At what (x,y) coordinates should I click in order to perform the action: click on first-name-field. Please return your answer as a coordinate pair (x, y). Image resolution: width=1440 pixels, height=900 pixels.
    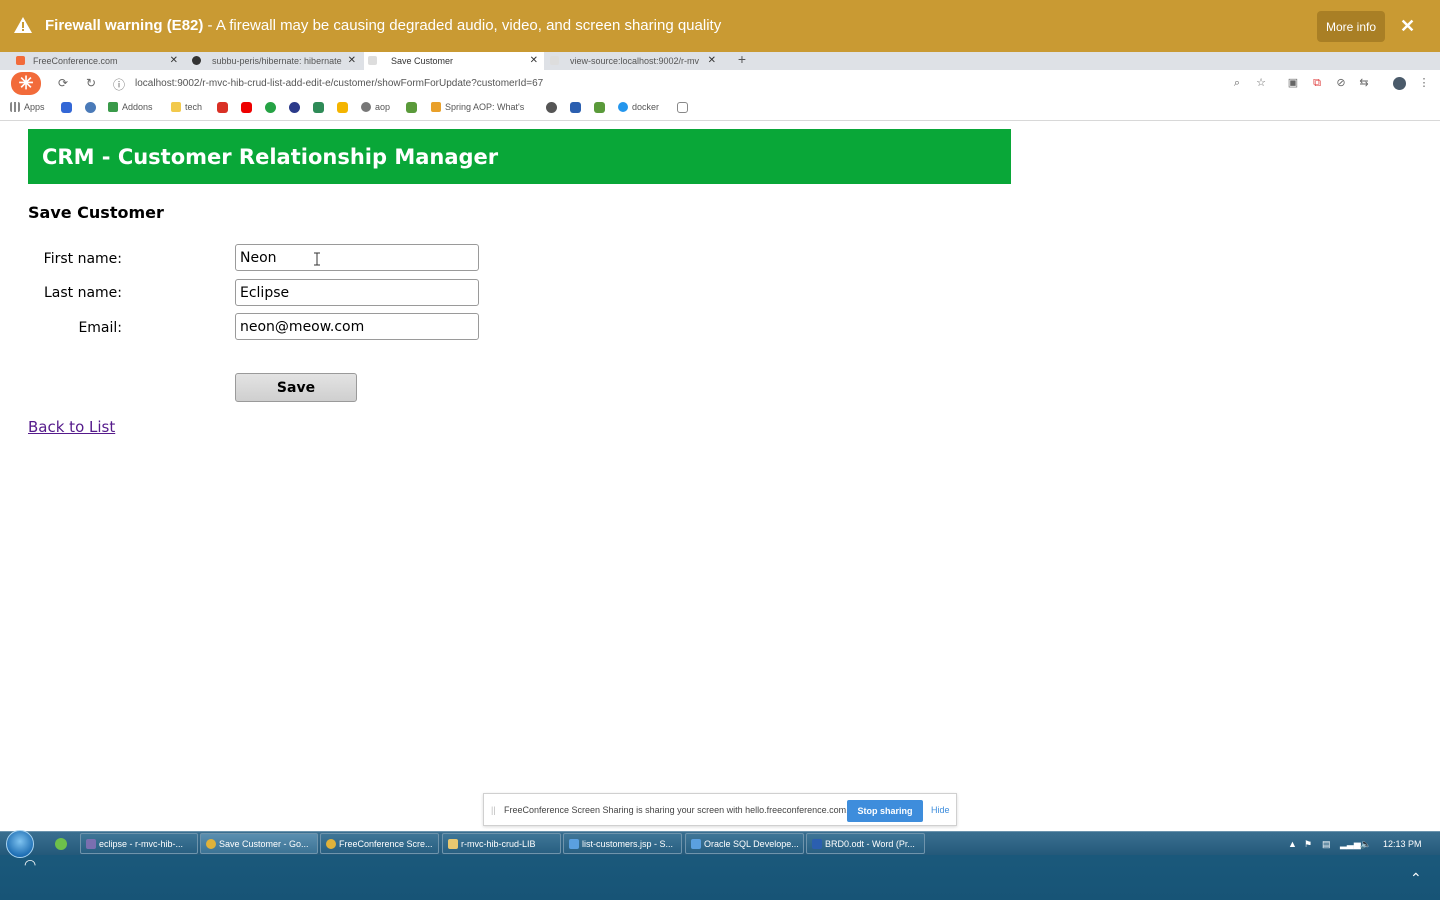
    Looking at the image, I should click on (357, 257).